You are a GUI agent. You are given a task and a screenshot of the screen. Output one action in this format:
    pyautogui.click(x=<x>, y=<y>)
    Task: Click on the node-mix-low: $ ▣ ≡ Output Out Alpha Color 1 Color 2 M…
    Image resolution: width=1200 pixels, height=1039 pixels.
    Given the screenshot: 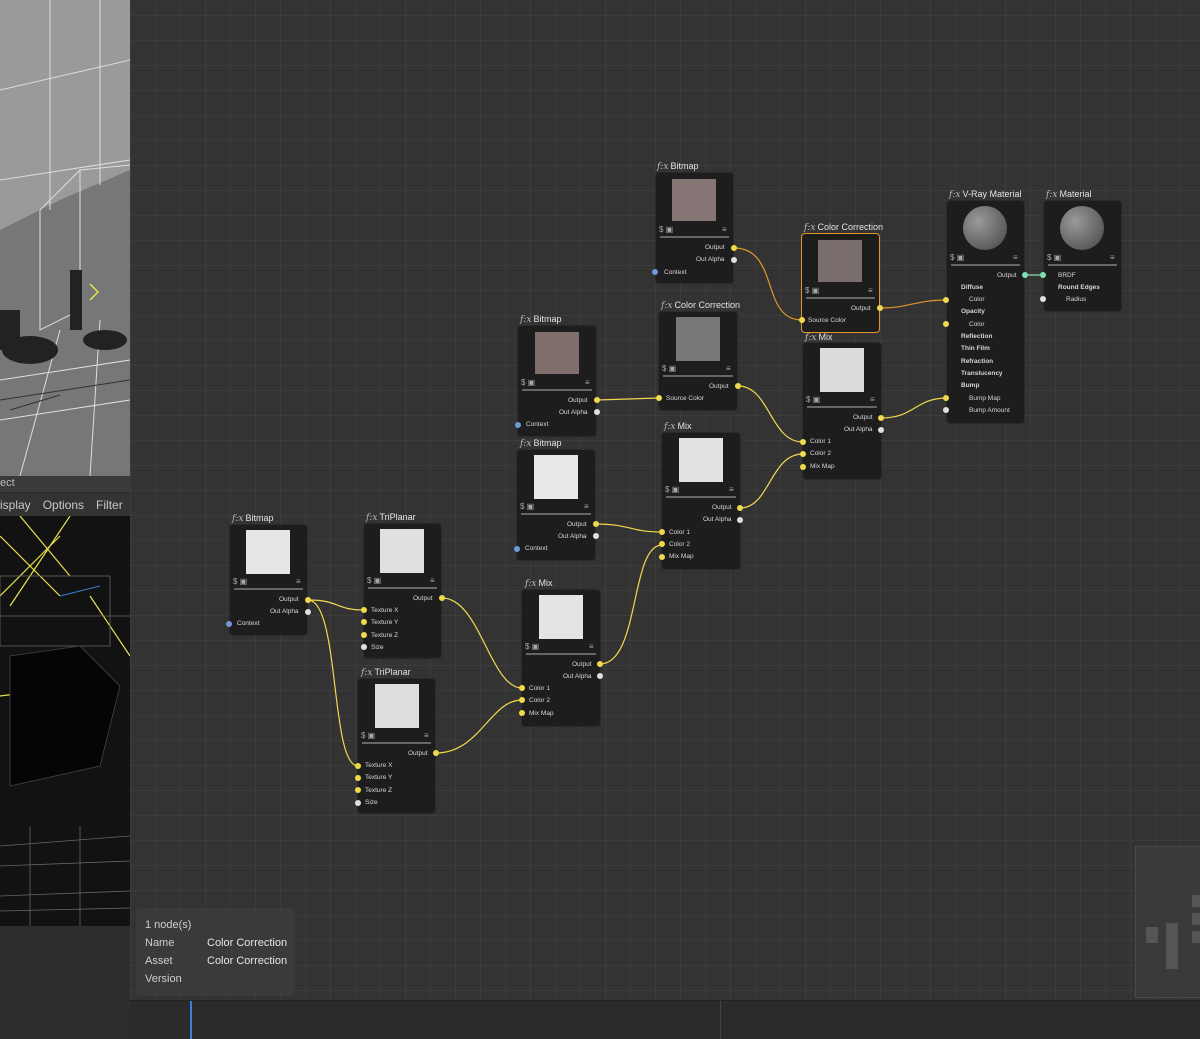 What is the action you would take?
    pyautogui.click(x=561, y=658)
    